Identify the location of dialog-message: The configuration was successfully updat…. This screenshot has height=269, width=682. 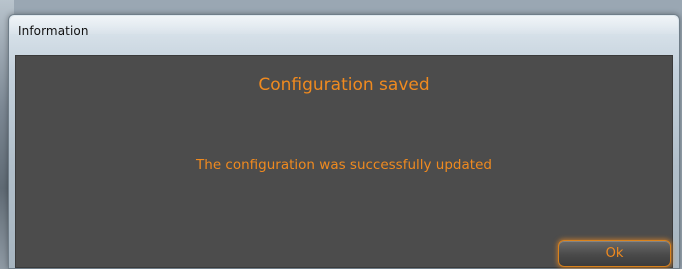
(344, 165).